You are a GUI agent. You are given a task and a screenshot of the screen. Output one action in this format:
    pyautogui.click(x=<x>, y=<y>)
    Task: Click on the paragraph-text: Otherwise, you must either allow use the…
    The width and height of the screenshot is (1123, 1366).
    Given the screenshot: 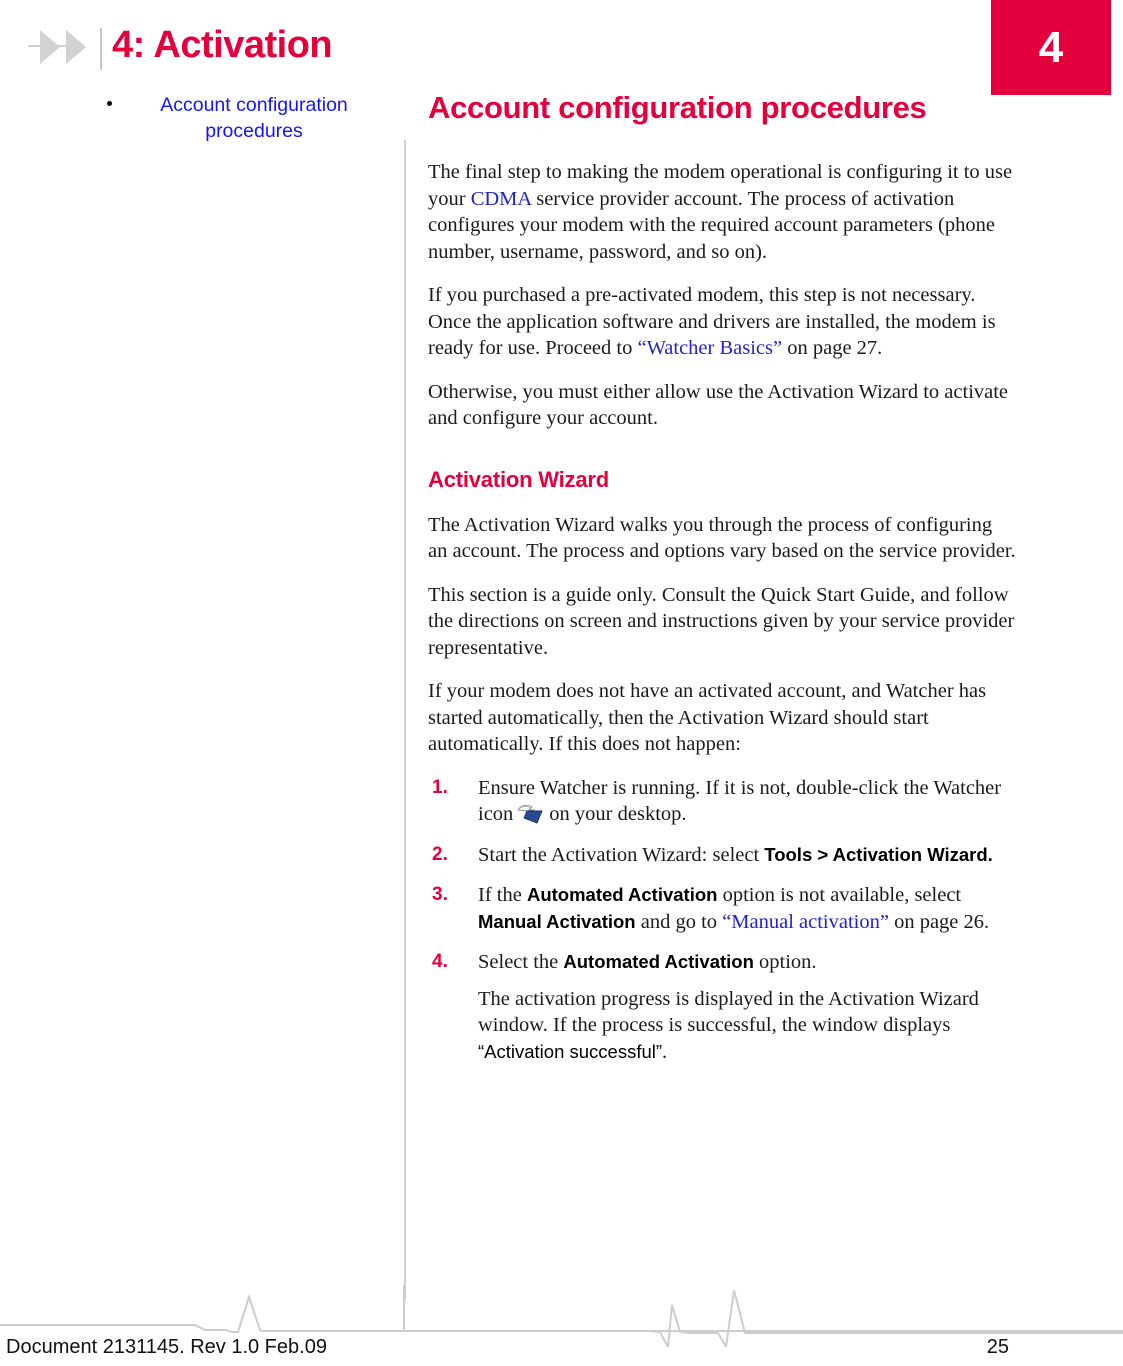 What is the action you would take?
    pyautogui.click(x=718, y=405)
    